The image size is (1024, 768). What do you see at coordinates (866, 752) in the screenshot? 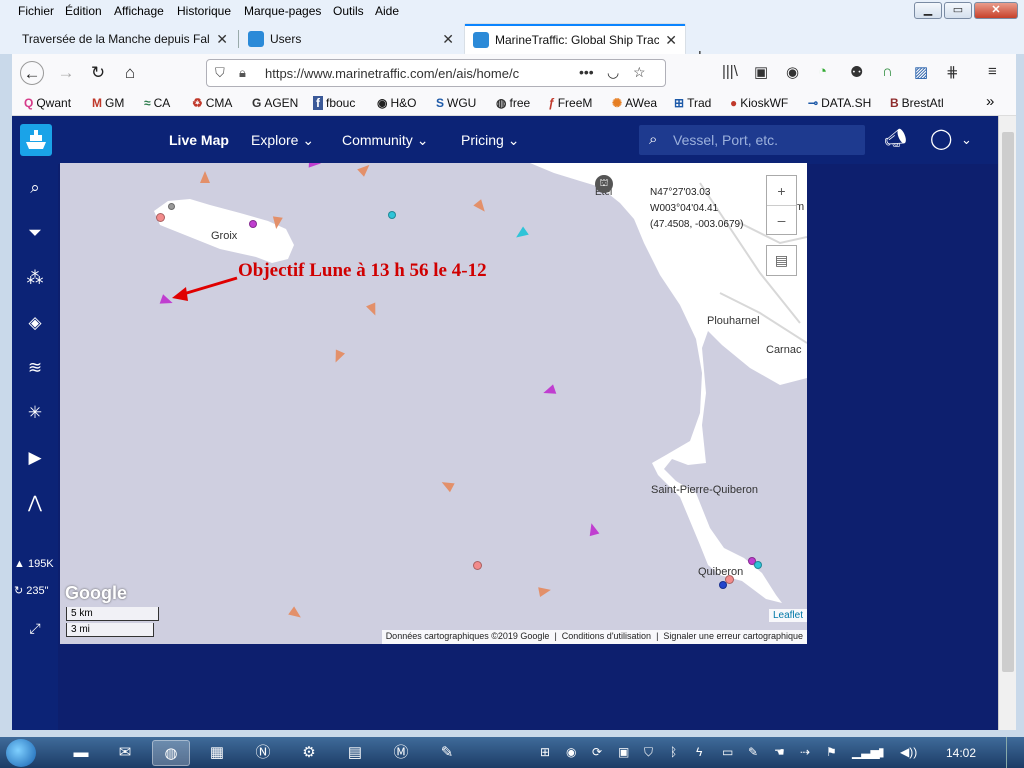
I see `tray-signal-icon: ▁▃▅` at bounding box center [866, 752].